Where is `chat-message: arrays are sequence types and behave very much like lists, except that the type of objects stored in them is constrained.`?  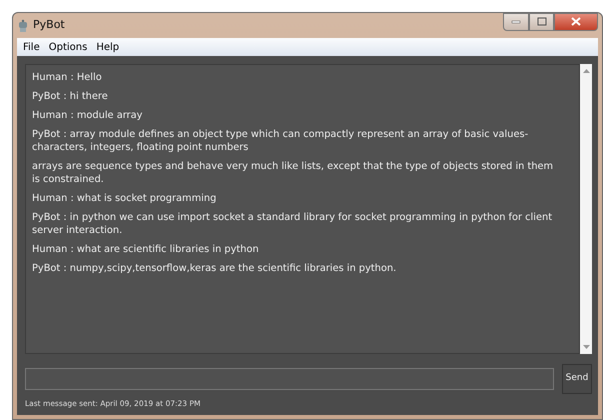
chat-message: arrays are sequence types and behave very much like lists, except that the type of objects stored in them is constrained. is located at coordinates (293, 173).